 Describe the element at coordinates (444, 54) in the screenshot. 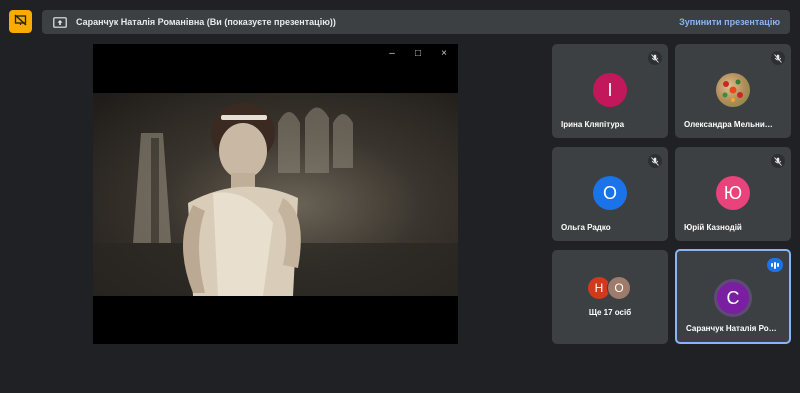

I see `close-icon: ×` at that location.